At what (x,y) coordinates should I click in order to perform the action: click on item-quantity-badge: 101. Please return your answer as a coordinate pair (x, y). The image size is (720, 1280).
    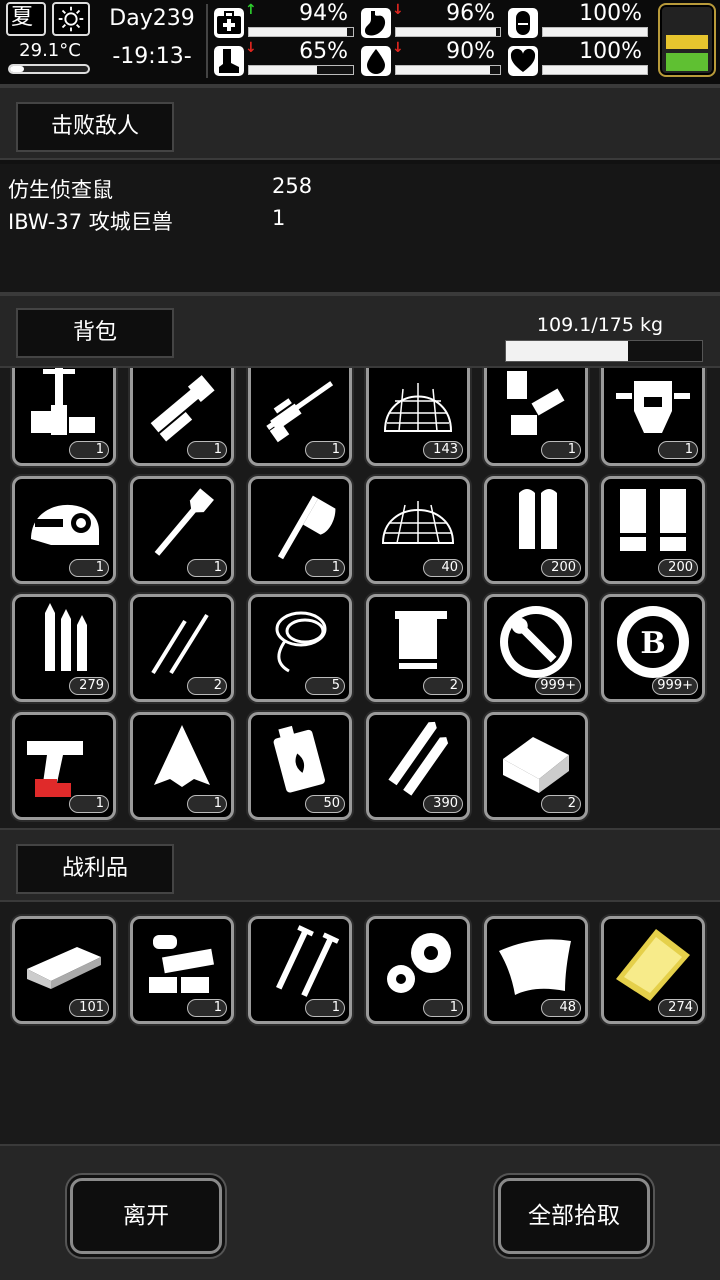
    Looking at the image, I should click on (89, 1008).